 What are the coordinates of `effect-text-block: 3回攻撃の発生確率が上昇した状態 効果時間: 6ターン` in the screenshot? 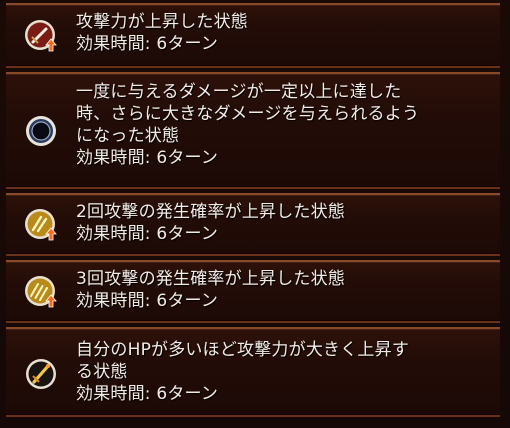 It's located at (282, 290).